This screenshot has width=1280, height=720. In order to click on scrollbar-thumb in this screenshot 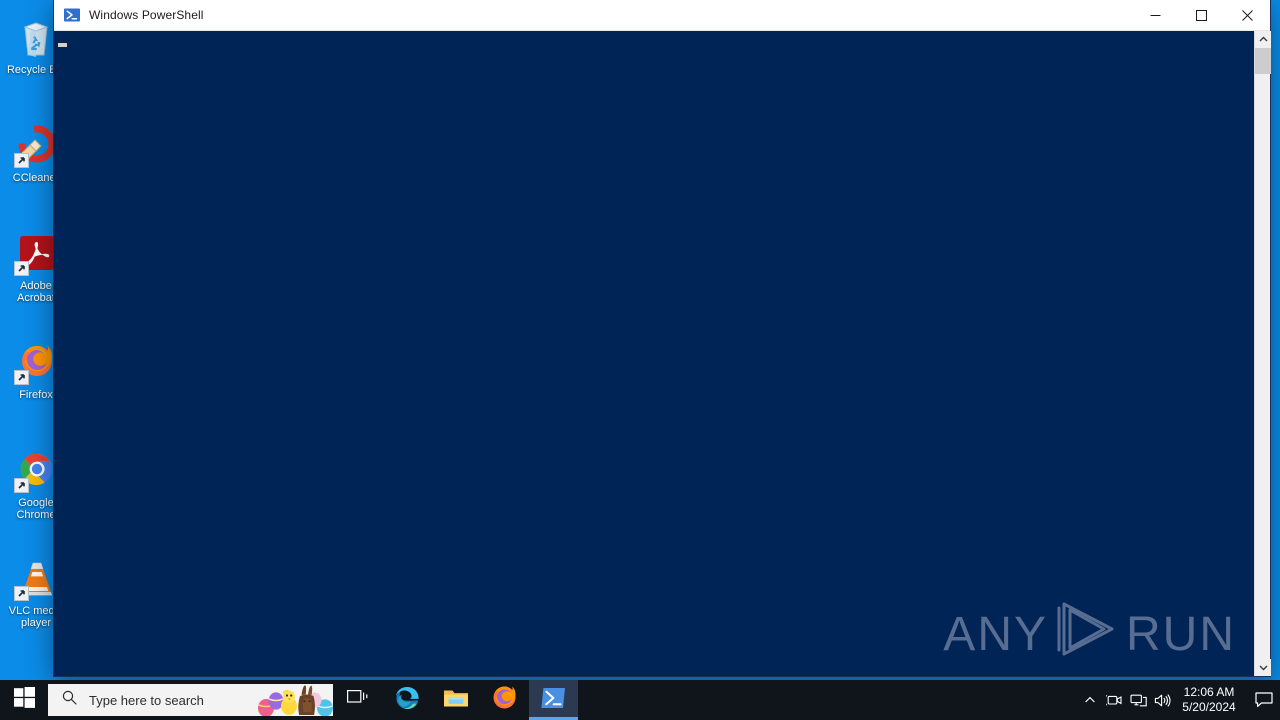, I will do `click(1263, 61)`.